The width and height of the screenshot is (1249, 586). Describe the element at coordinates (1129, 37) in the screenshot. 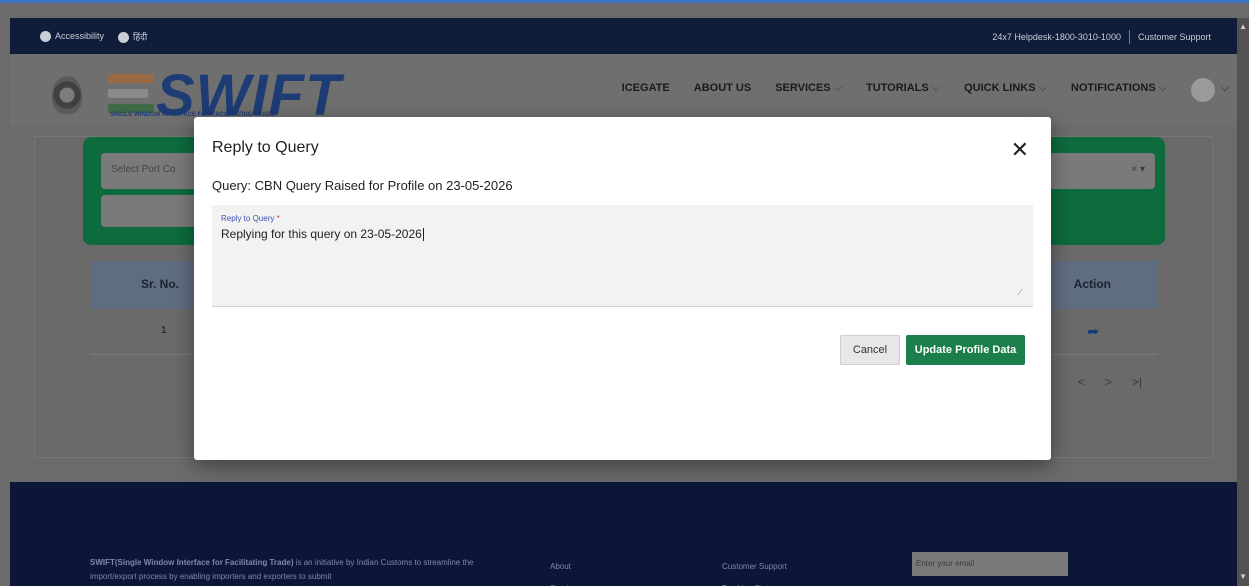

I see `divider` at that location.